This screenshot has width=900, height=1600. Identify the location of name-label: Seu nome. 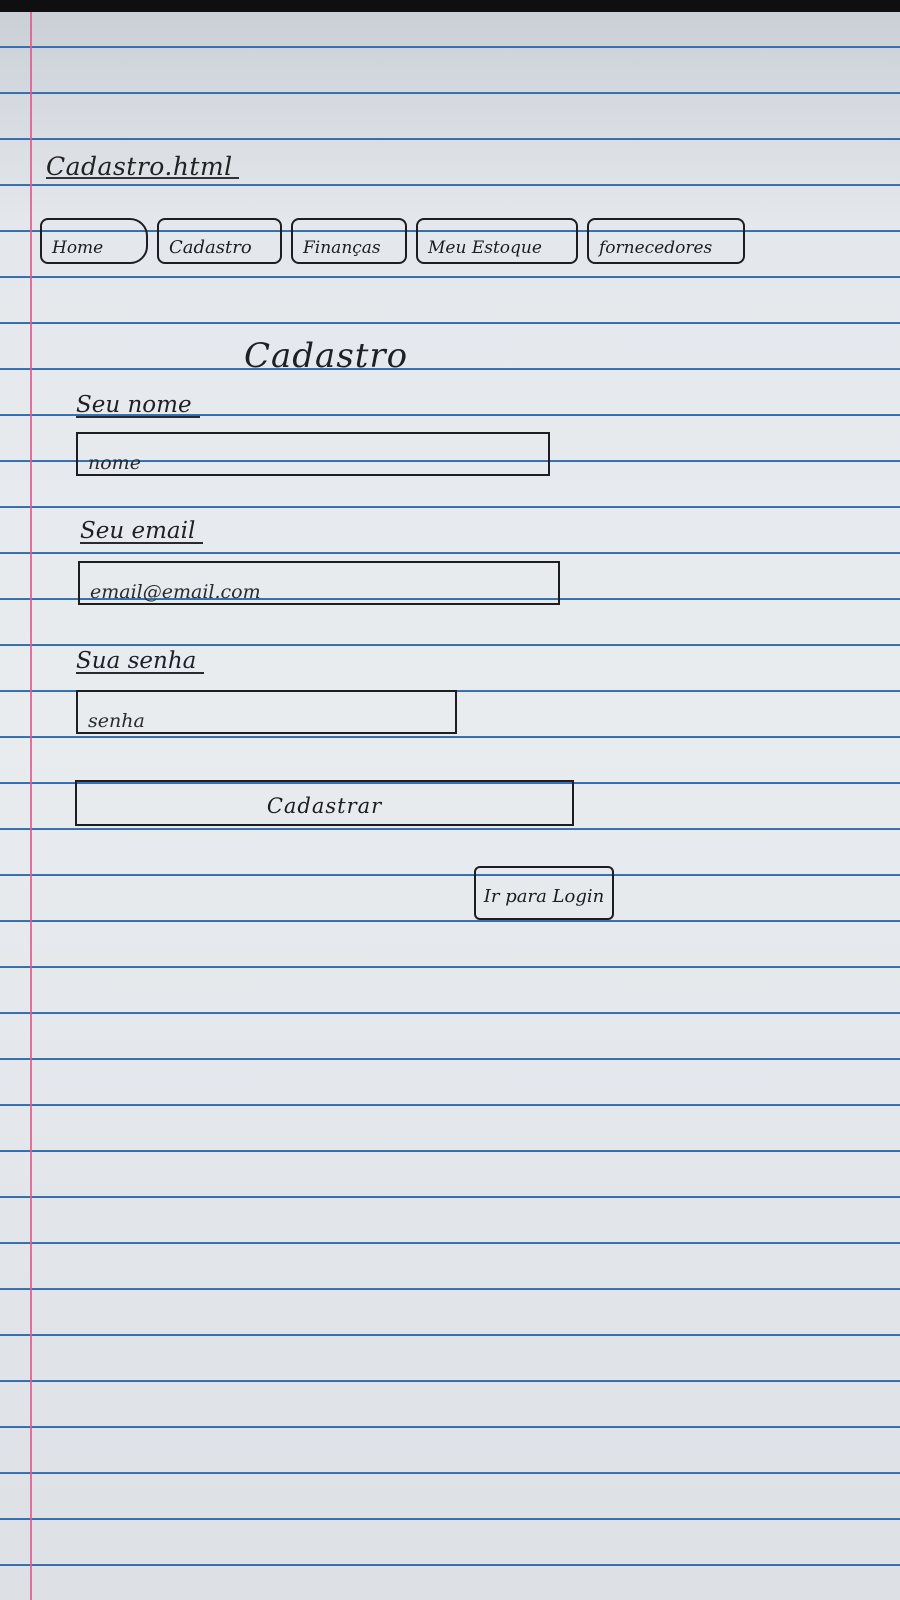
(138, 405).